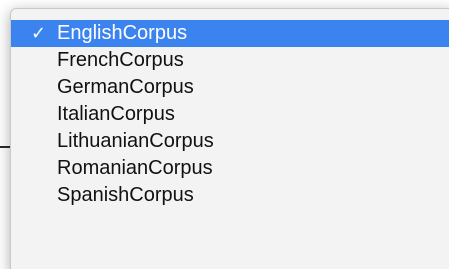 This screenshot has width=449, height=269. What do you see at coordinates (116, 114) in the screenshot?
I see `menu-item-label: ItalianCorpus` at bounding box center [116, 114].